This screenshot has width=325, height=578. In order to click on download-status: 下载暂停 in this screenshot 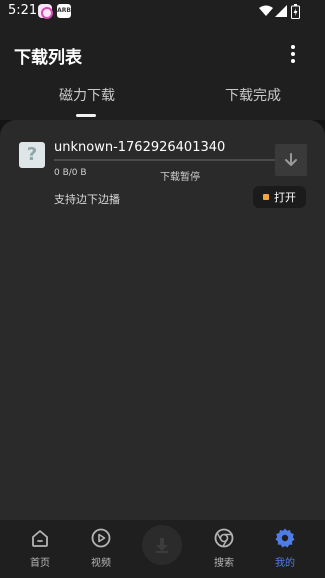, I will do `click(180, 177)`.